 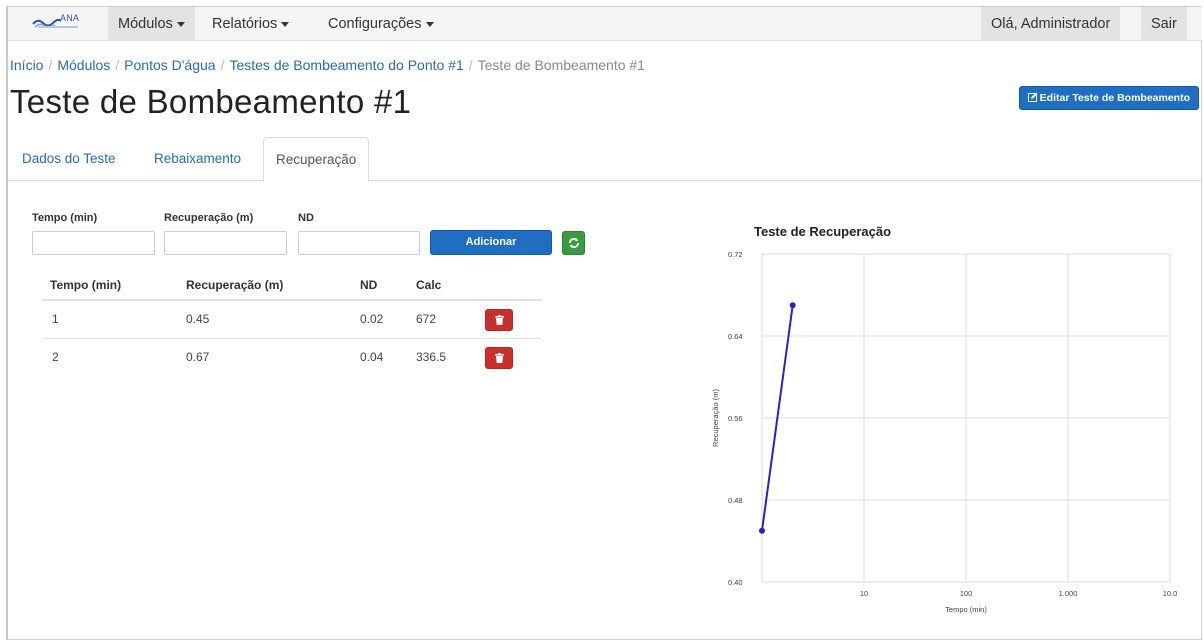 What do you see at coordinates (198, 357) in the screenshot?
I see `cell-recuperacao: 0.67` at bounding box center [198, 357].